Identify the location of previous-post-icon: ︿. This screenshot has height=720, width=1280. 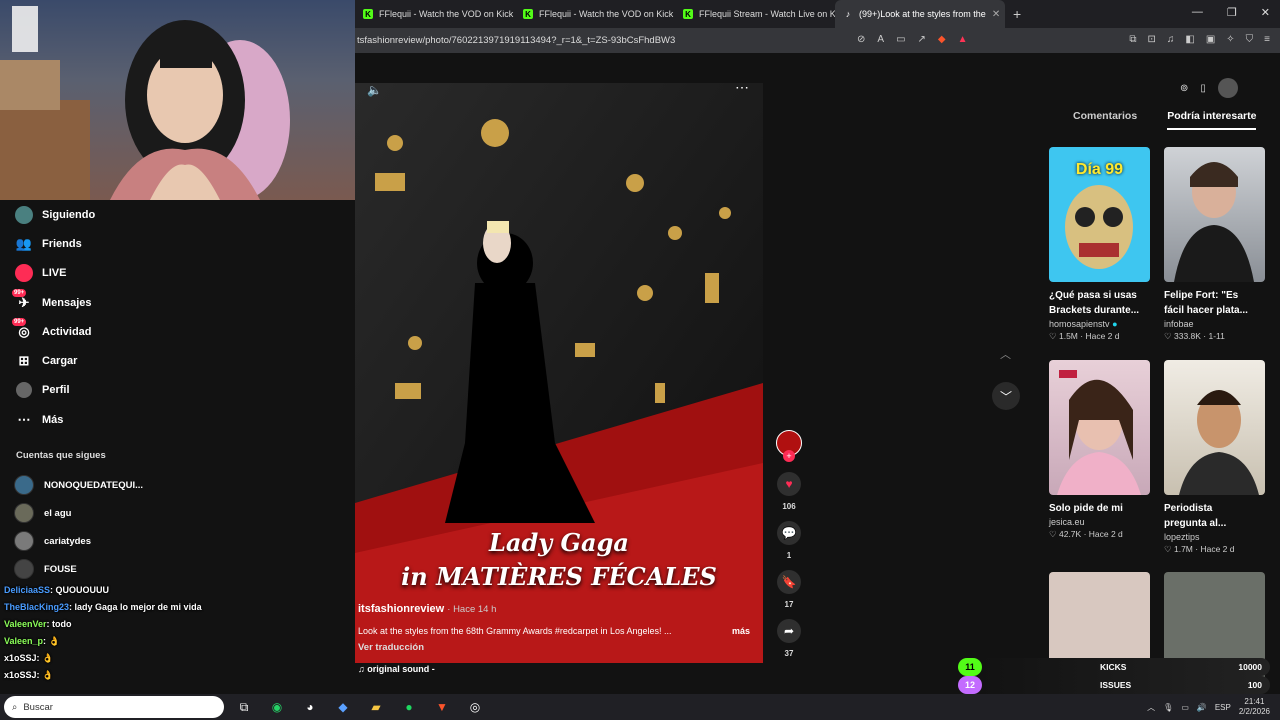
(1005, 354).